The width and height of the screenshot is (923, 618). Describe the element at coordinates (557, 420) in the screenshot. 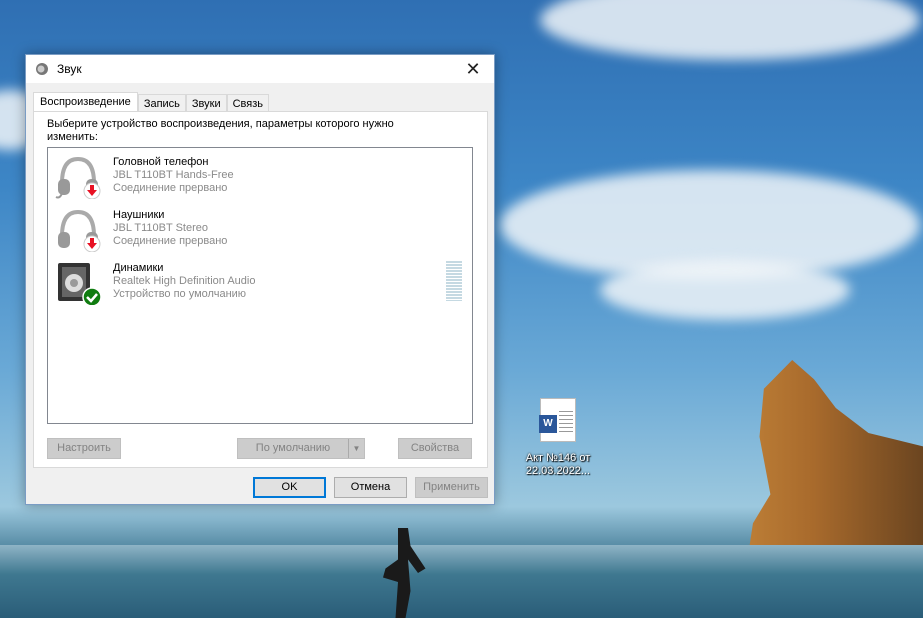

I see `word-document-icon: W` at that location.